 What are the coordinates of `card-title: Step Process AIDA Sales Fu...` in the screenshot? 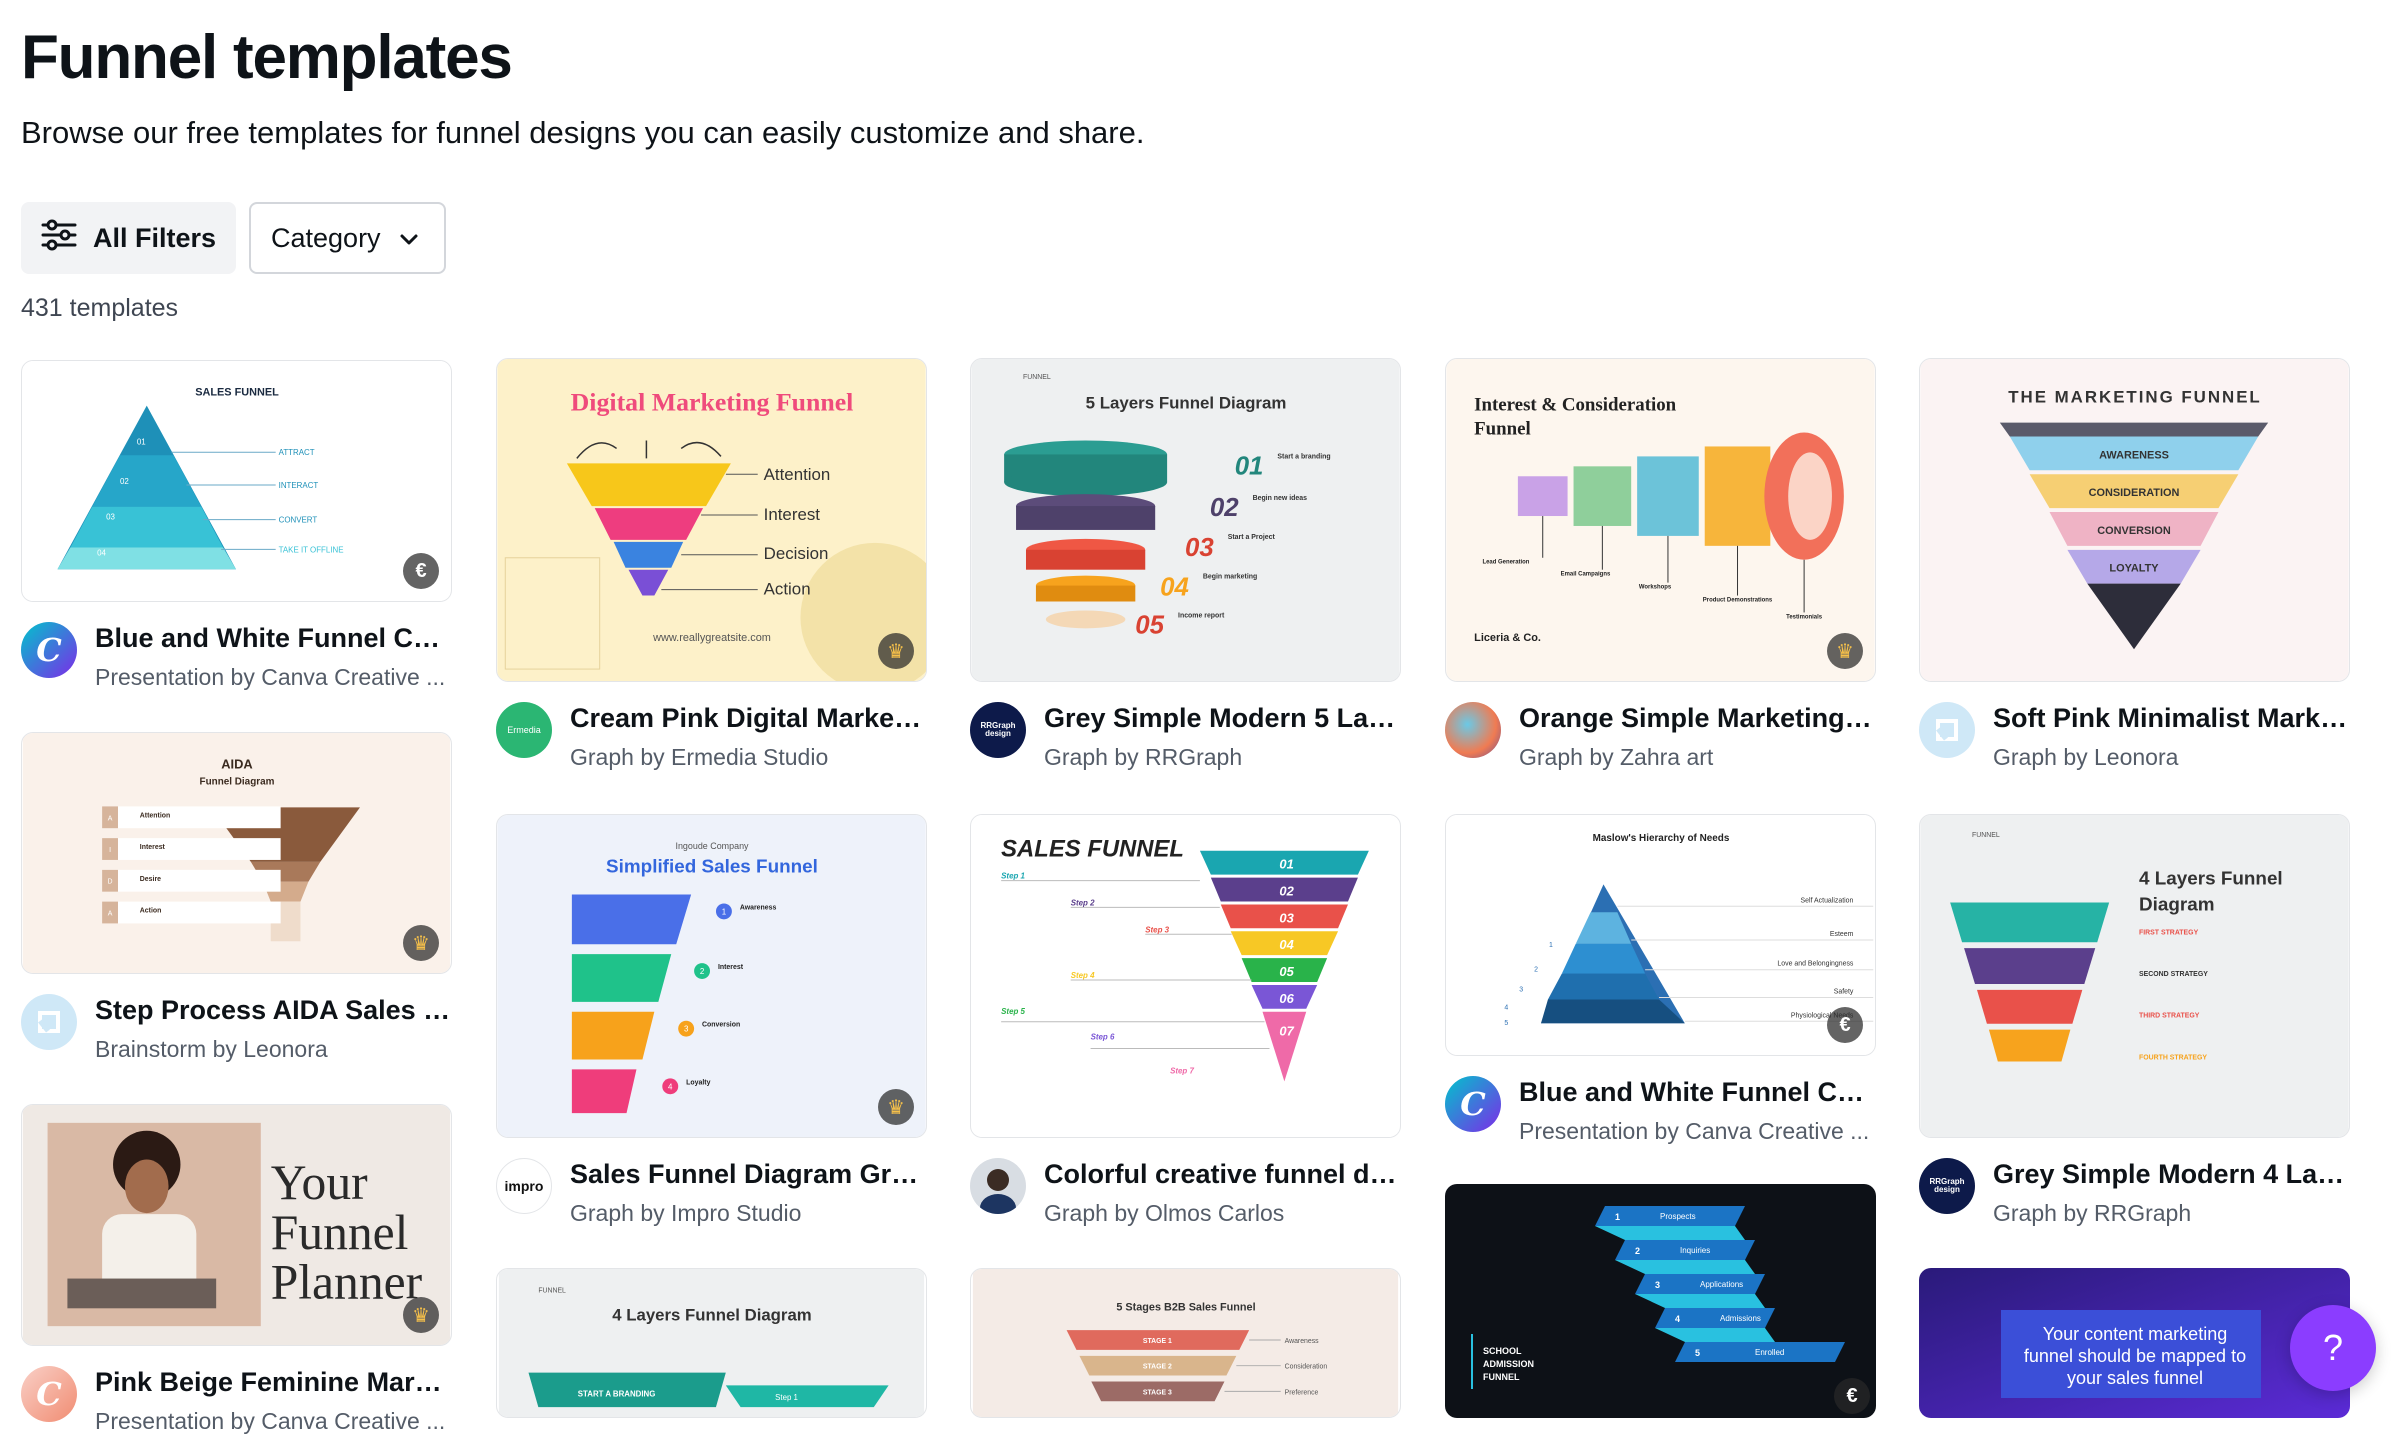 It's located at (273, 1011).